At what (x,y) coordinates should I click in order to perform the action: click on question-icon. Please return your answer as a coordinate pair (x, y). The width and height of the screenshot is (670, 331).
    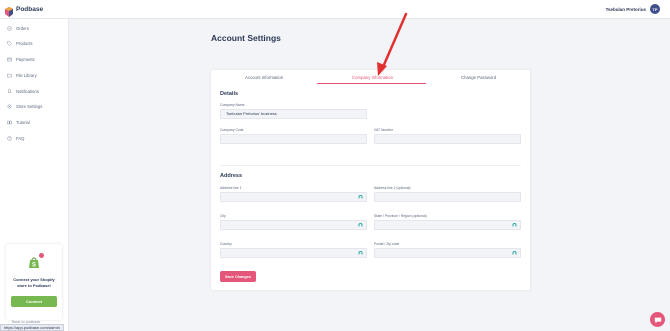
    Looking at the image, I should click on (9, 138).